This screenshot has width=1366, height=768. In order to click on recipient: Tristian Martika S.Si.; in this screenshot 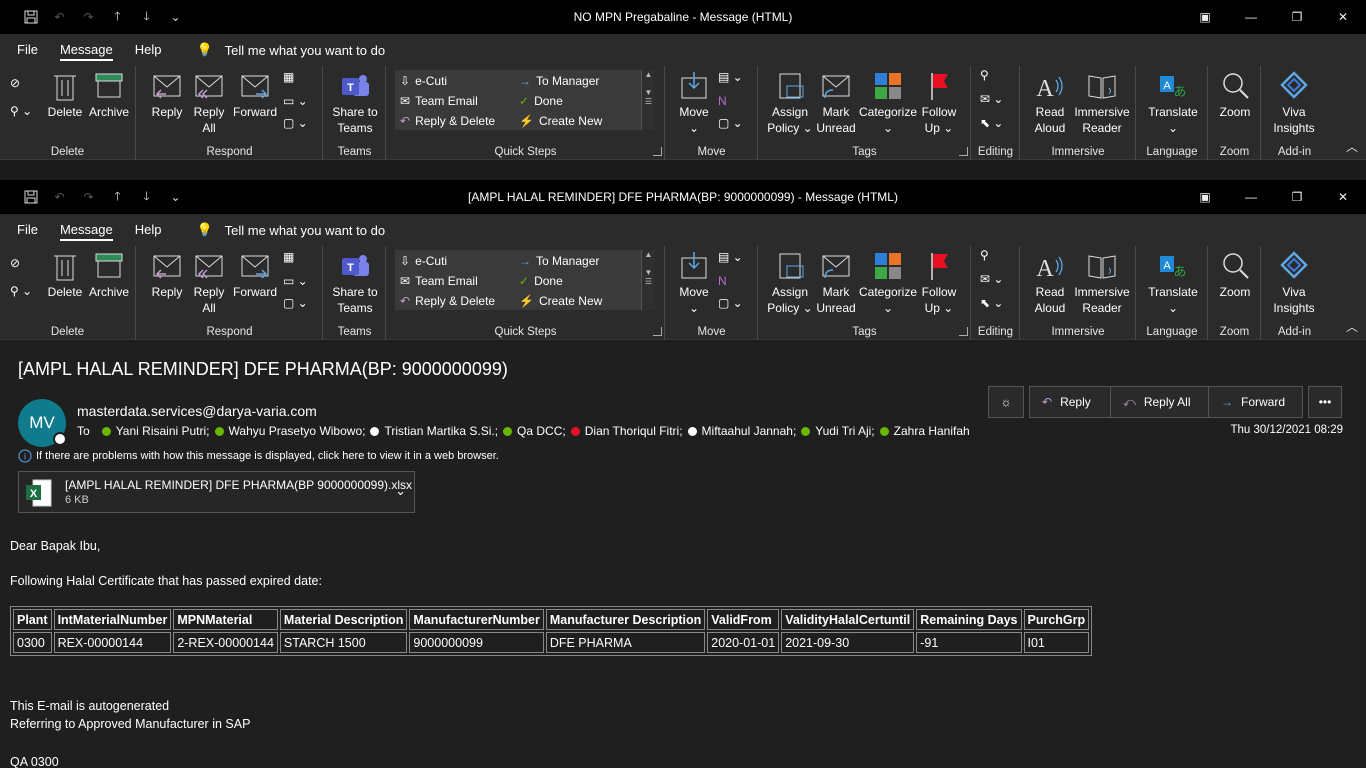, I will do `click(434, 431)`.